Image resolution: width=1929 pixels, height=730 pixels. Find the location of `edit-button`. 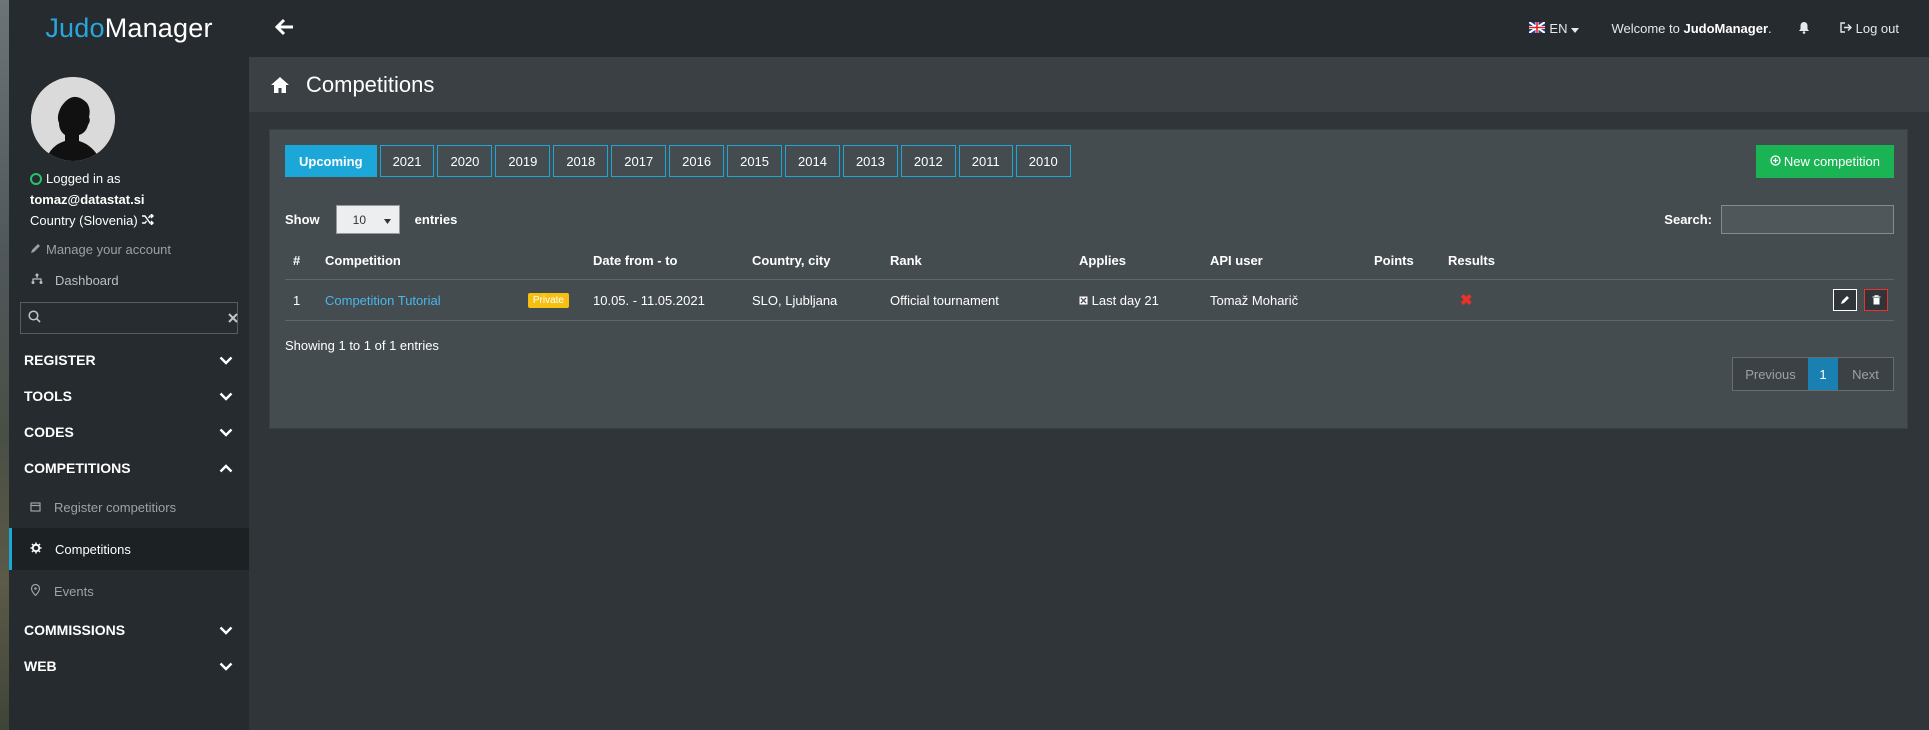

edit-button is located at coordinates (1845, 300).